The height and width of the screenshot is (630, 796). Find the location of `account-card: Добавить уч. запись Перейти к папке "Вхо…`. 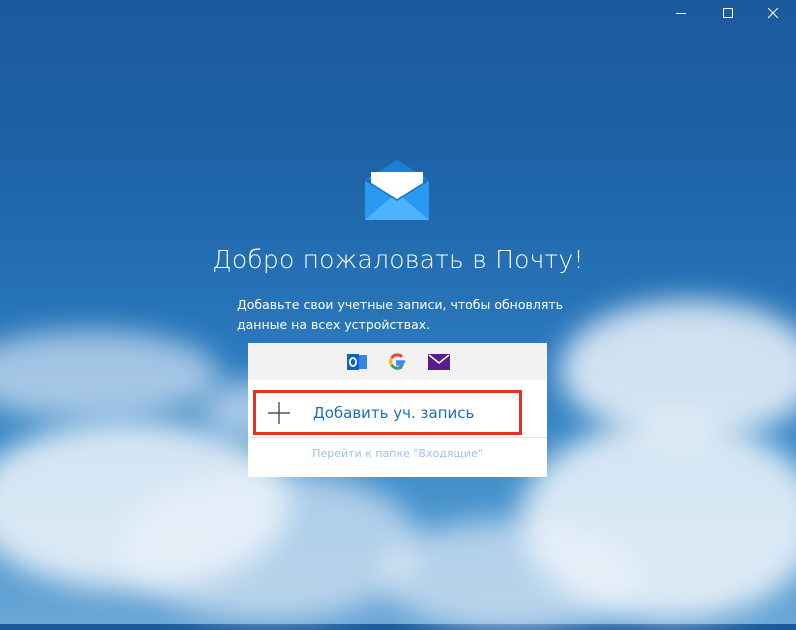

account-card: Добавить уч. запись Перейти к папке "Вхо… is located at coordinates (397, 410).